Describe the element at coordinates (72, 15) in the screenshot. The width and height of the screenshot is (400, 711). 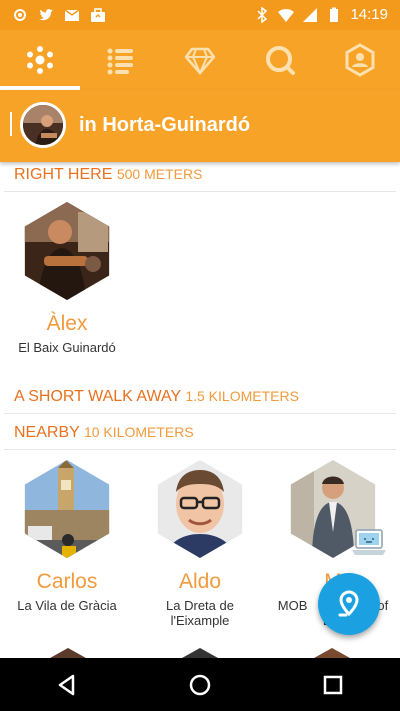
I see `inbox-icon` at that location.